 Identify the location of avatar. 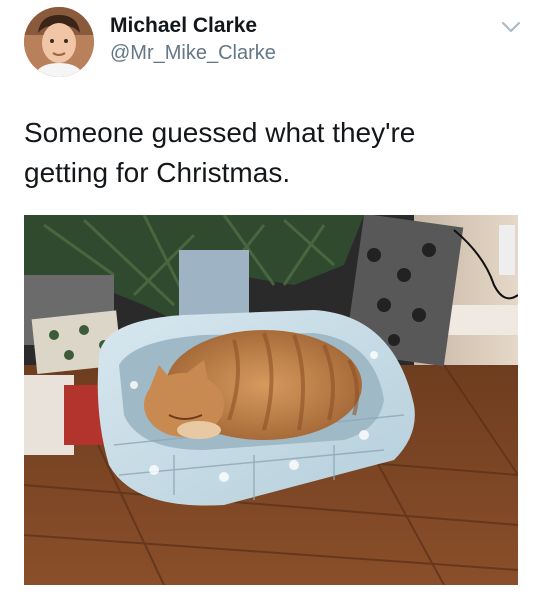
(59, 42).